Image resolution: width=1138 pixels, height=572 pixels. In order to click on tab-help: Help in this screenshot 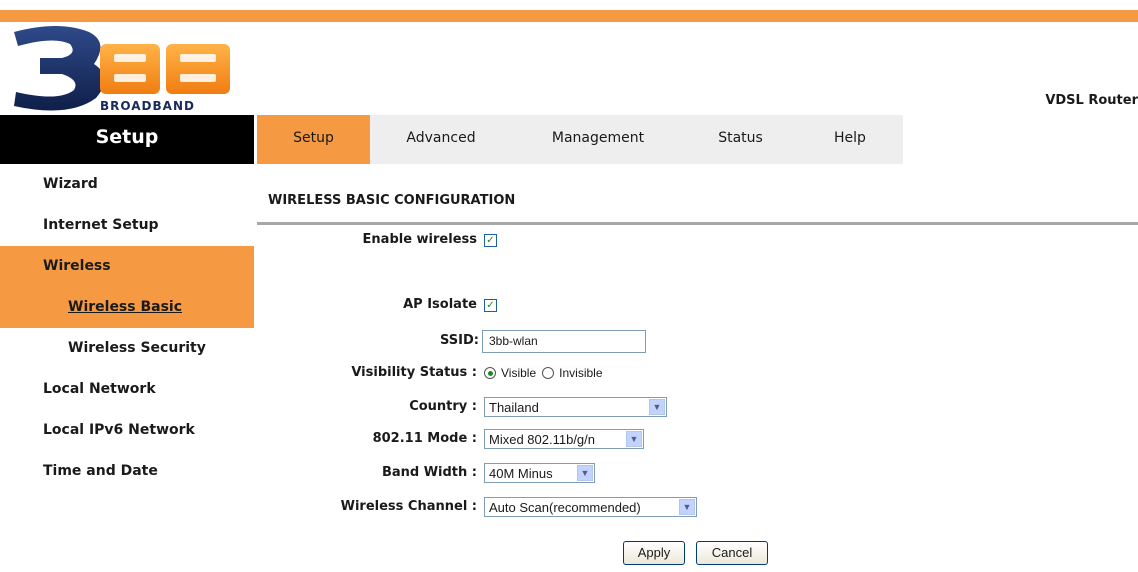, I will do `click(850, 139)`.